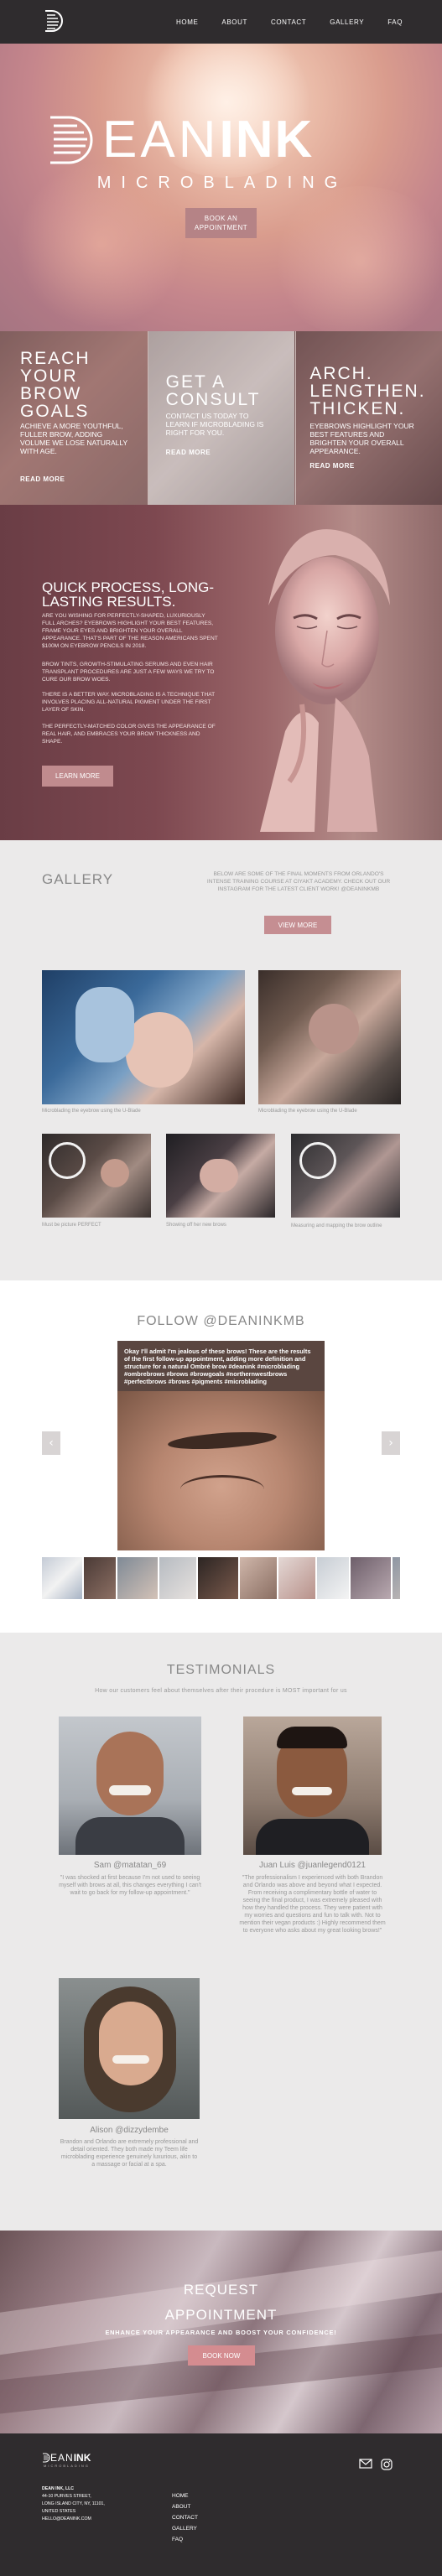 This screenshot has height=2576, width=442. I want to click on carousel-next-button: ›, so click(391, 1443).